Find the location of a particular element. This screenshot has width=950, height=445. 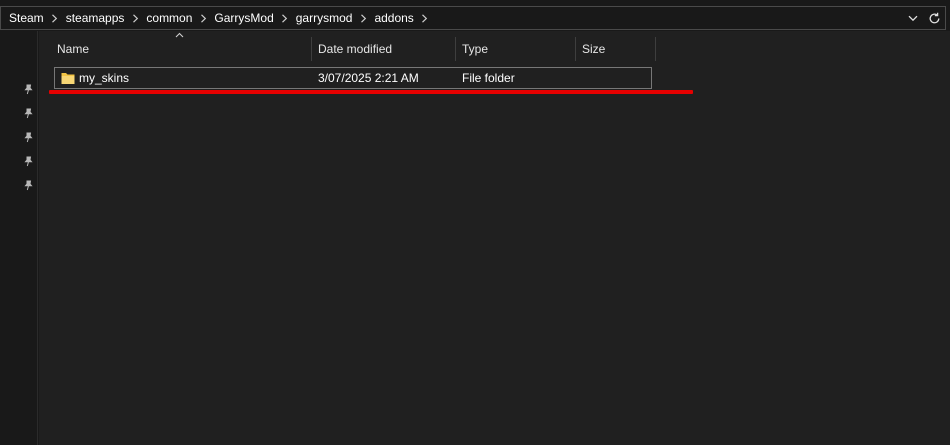

file-name: my_skins is located at coordinates (104, 78).